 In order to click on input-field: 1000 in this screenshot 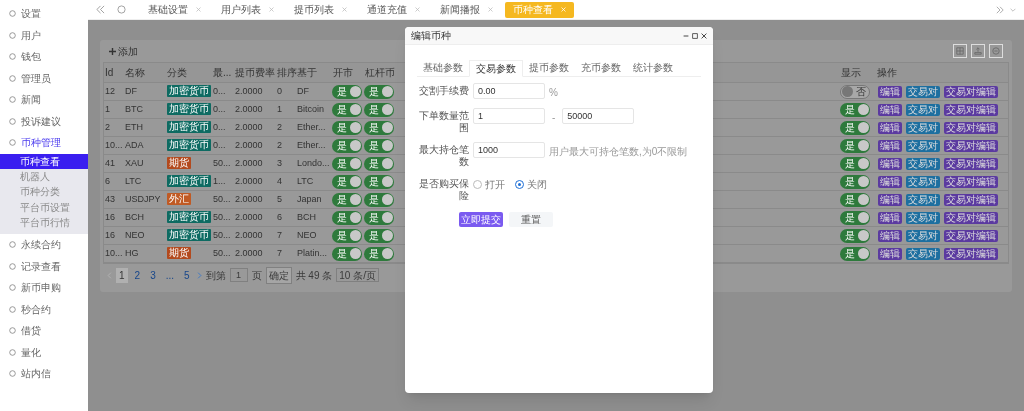, I will do `click(509, 150)`.